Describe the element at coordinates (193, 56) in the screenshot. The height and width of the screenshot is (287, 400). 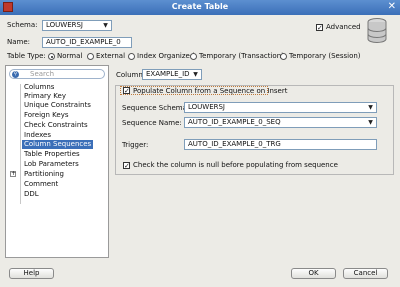
I see `radio-temporary-transaction` at that location.